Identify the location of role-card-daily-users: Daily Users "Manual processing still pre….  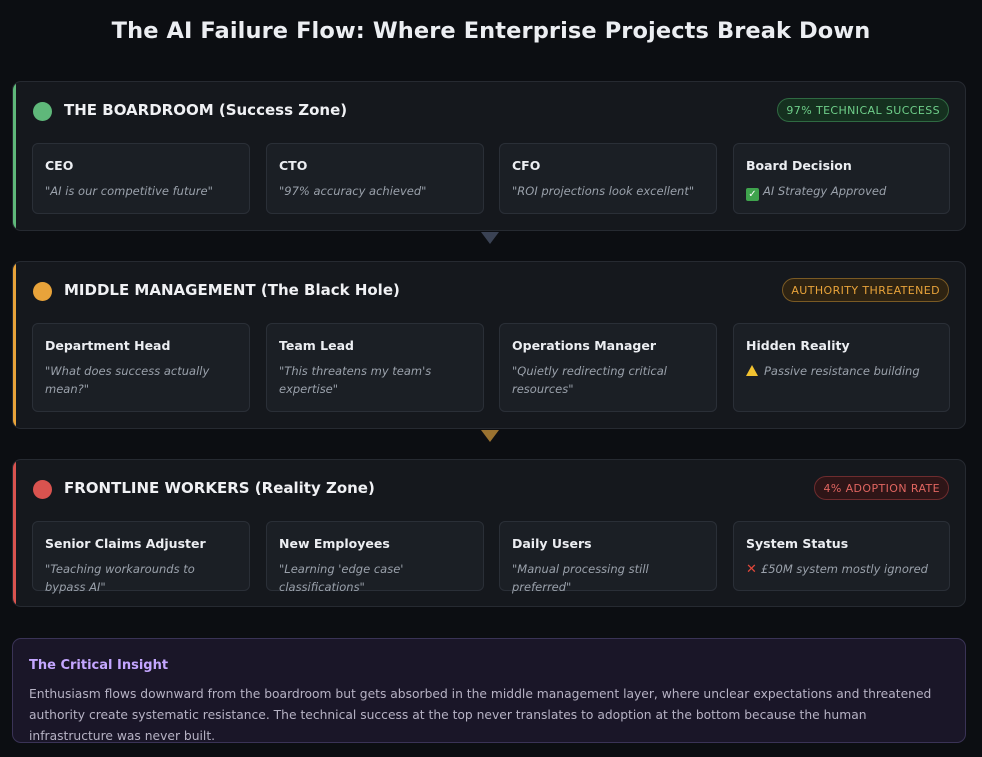
(608, 557).